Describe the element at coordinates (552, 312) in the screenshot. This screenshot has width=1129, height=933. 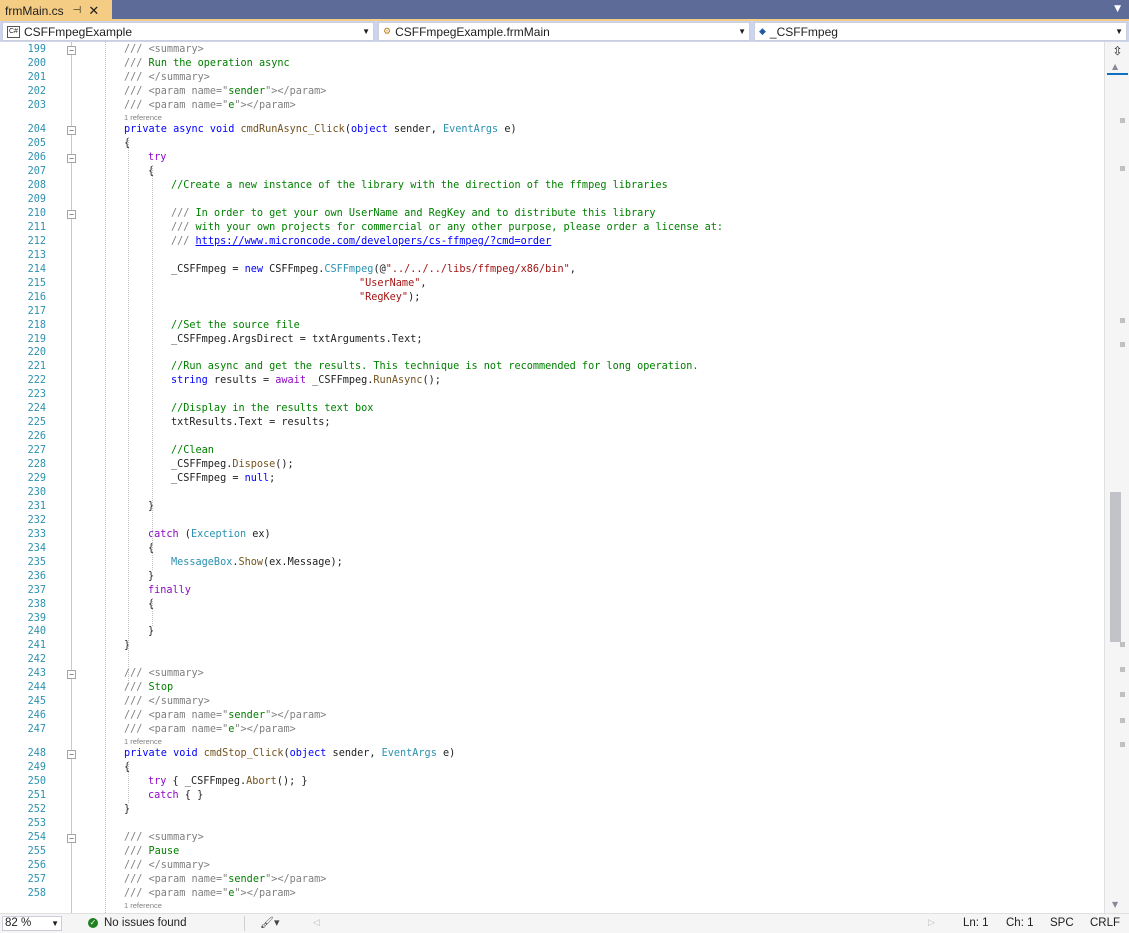
I see `code-line: 217` at that location.